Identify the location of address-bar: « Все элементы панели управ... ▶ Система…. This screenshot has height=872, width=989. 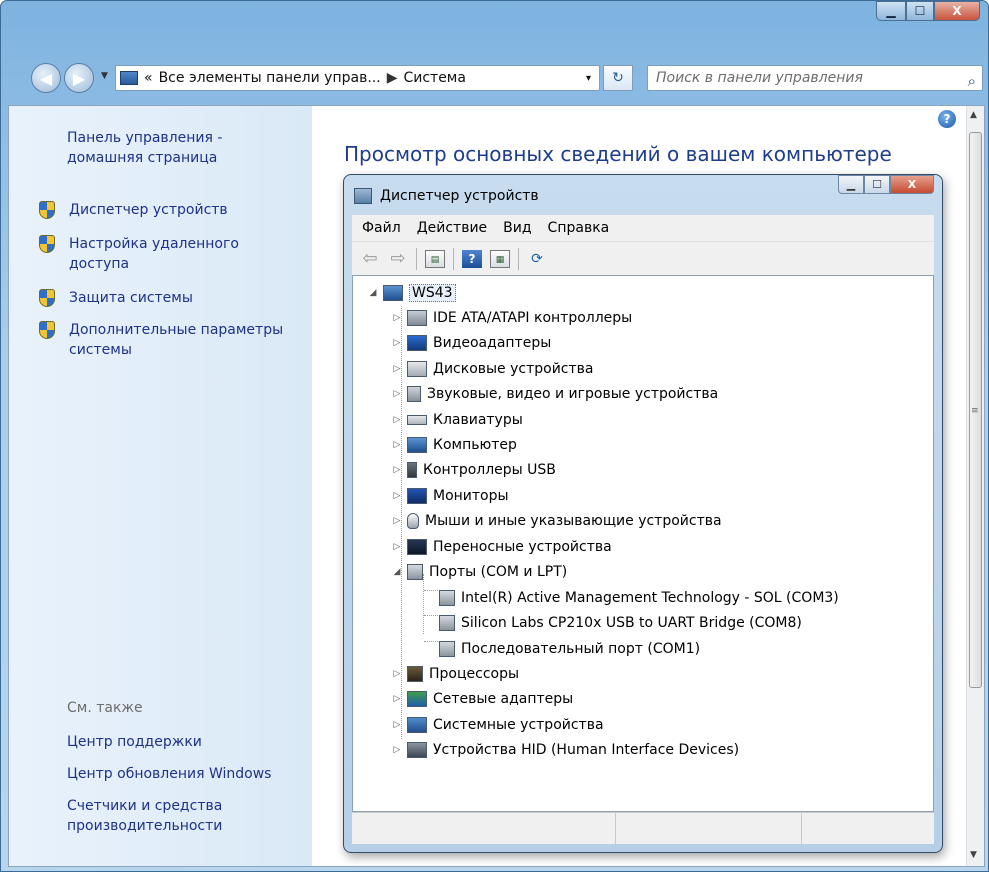
(357, 78).